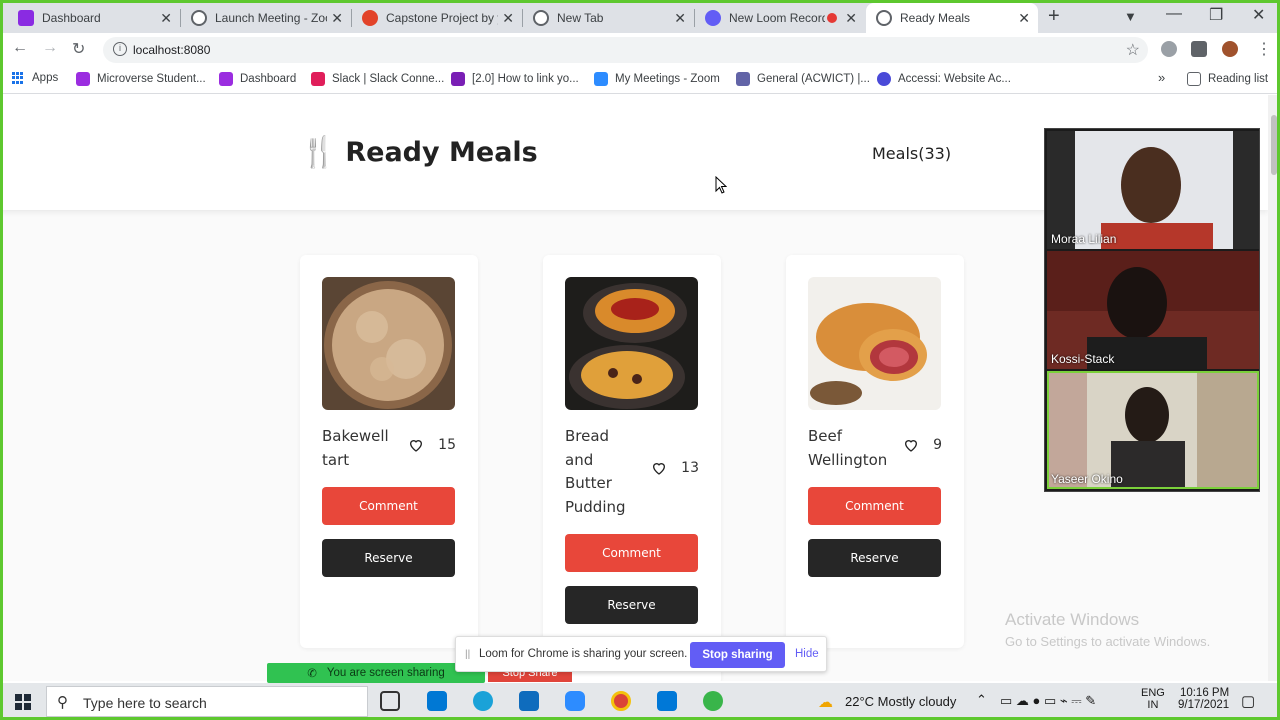 This screenshot has height=720, width=1280. What do you see at coordinates (1199, 49) in the screenshot?
I see `puzzle-icon` at bounding box center [1199, 49].